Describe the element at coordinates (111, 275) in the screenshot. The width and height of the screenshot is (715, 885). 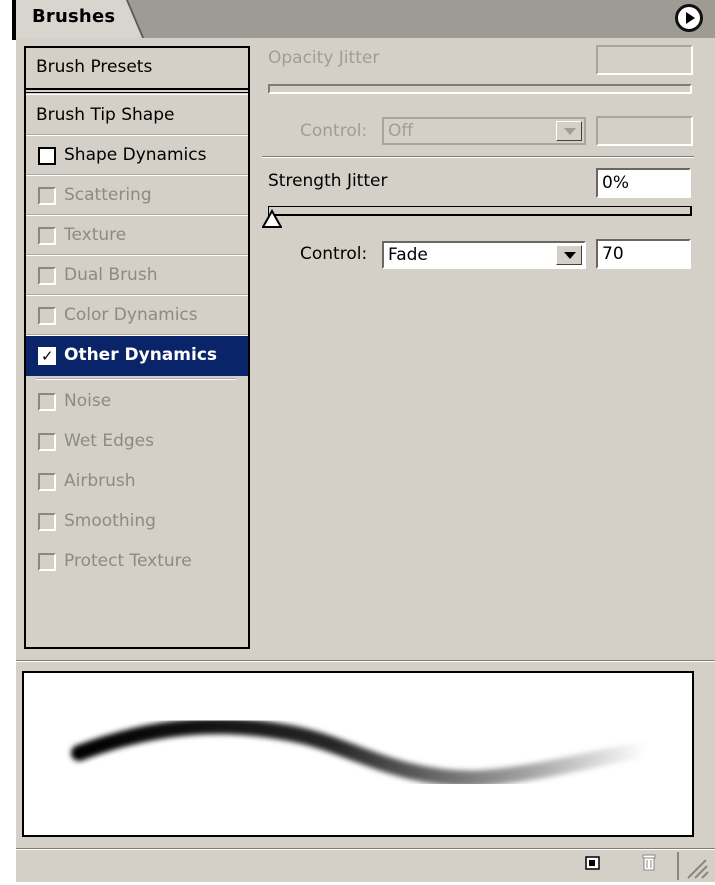
I see `list-item-label: Dual Brush` at that location.